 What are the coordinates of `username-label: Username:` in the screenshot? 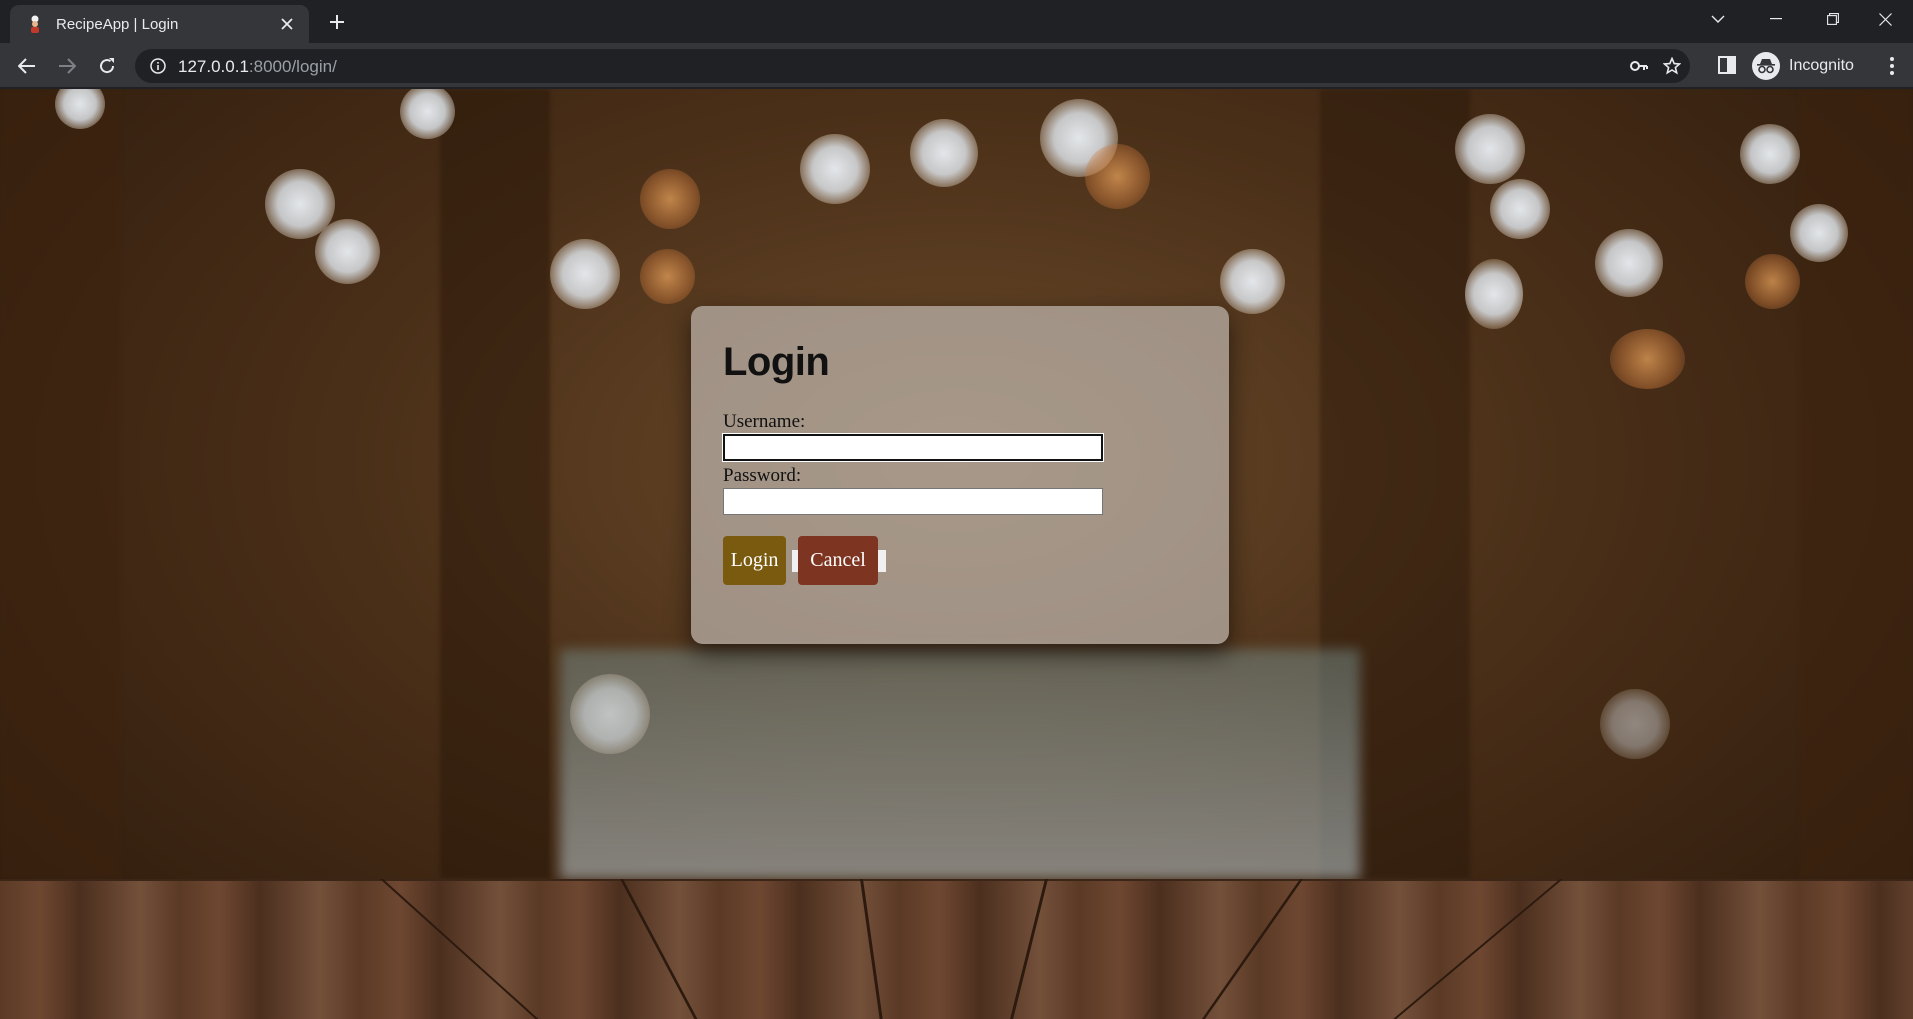 It's located at (764, 421).